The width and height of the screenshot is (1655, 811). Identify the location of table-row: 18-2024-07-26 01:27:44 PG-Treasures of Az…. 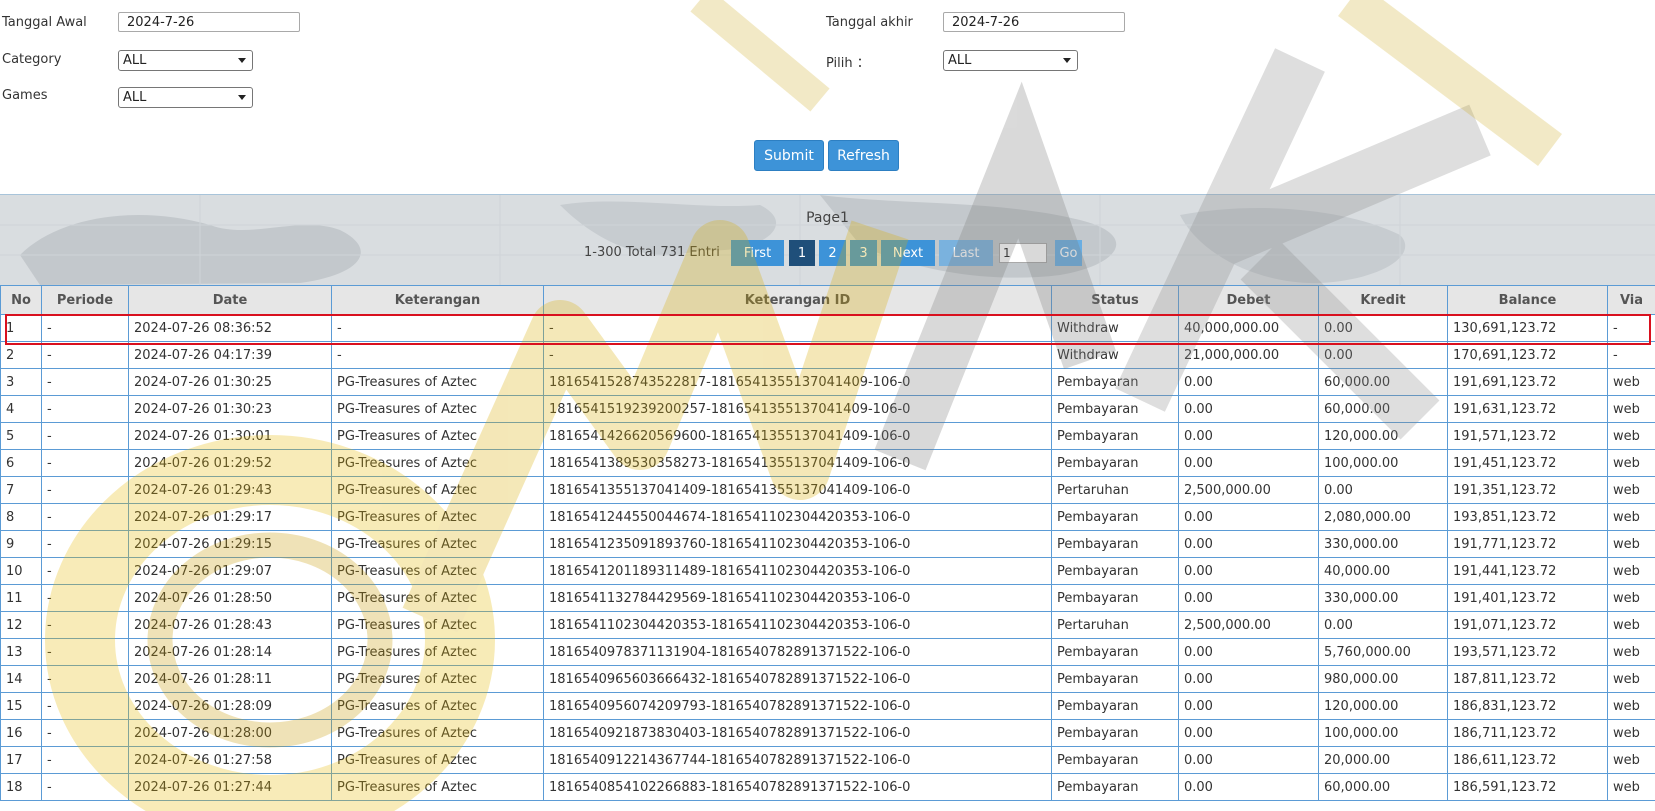
(827, 787).